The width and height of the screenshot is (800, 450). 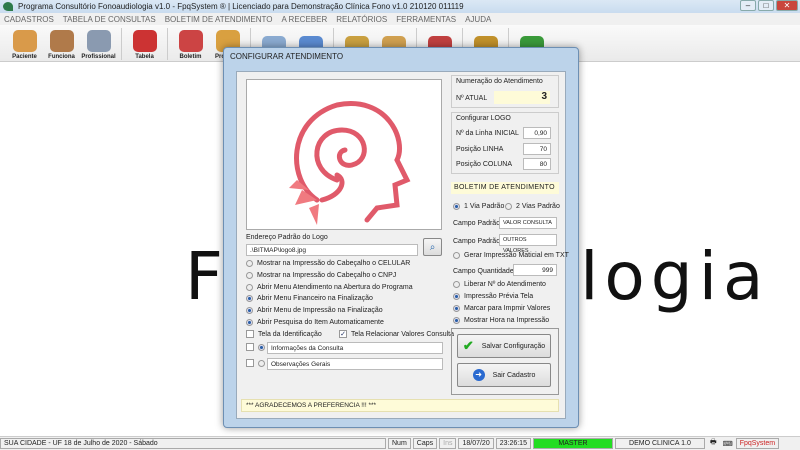 I want to click on option-label: Mostrar na Impressão do Cabeçalho o CNPJ, so click(x=327, y=275).